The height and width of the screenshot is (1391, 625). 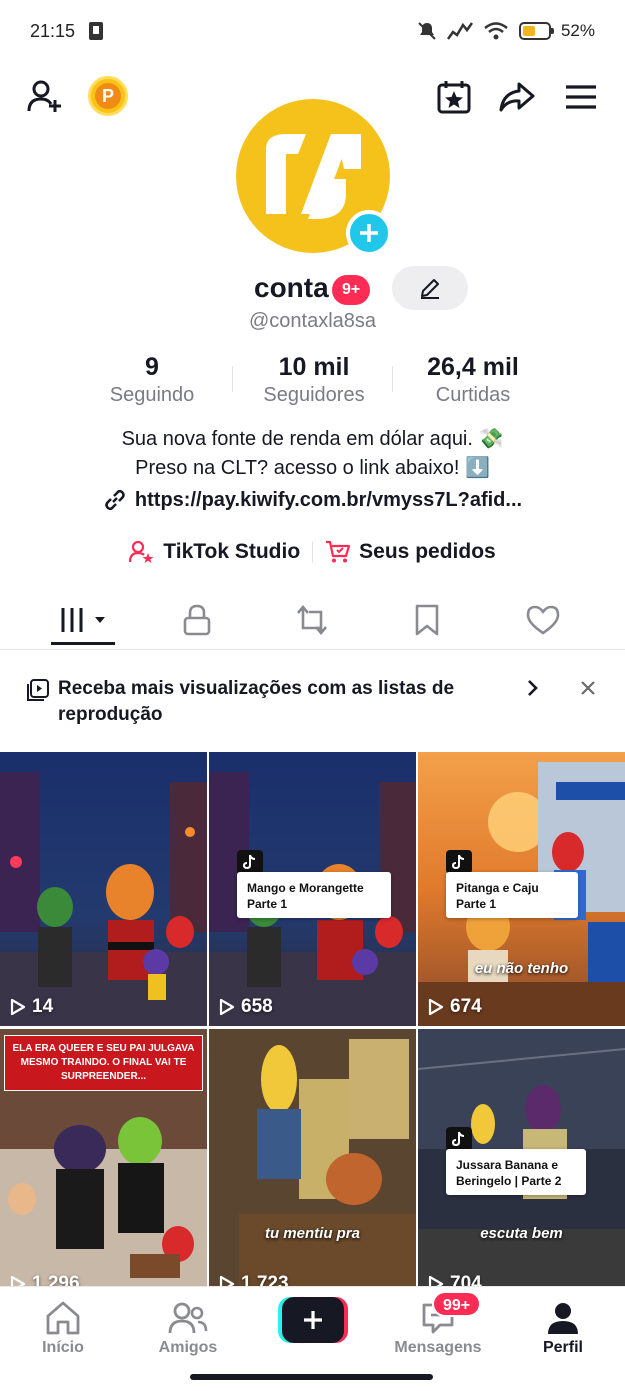 What do you see at coordinates (312, 321) in the screenshot?
I see `profile-handle: @contaxla8sa` at bounding box center [312, 321].